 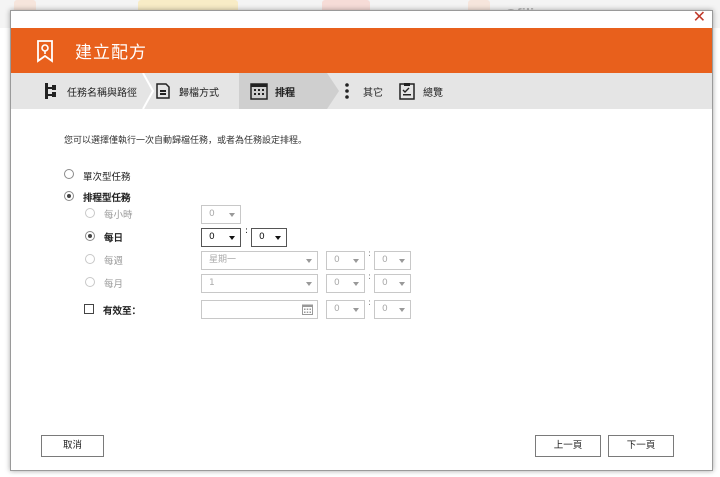 I want to click on step-label: 歸檔方式, so click(x=199, y=93).